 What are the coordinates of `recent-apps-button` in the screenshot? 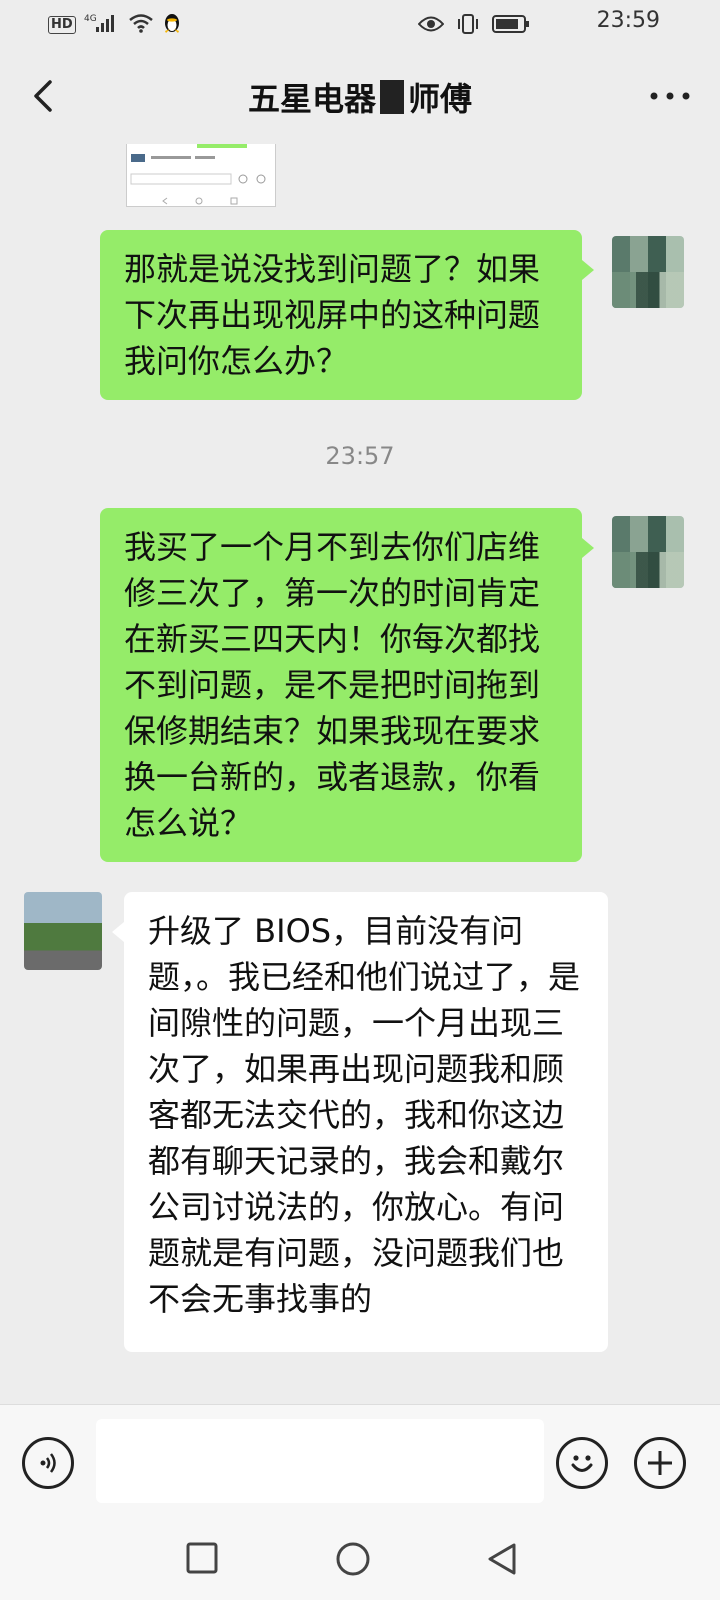 It's located at (202, 1558).